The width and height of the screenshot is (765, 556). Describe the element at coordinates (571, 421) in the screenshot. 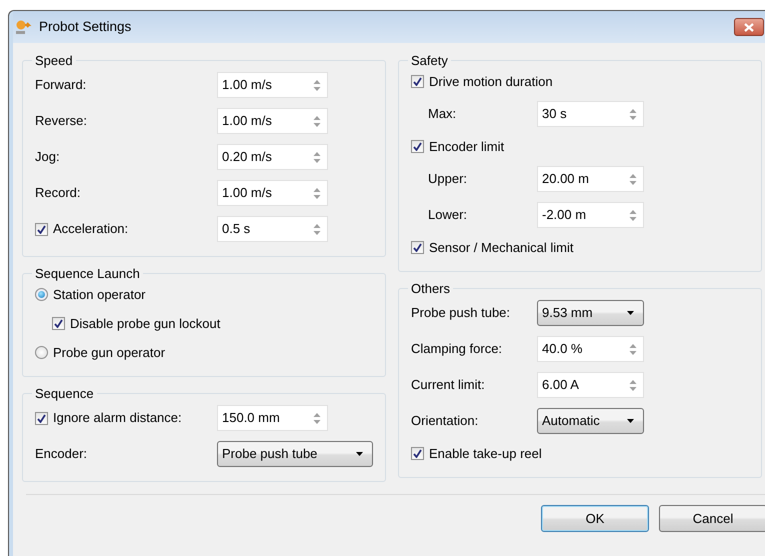

I see `dropdown-value: Automatic` at that location.